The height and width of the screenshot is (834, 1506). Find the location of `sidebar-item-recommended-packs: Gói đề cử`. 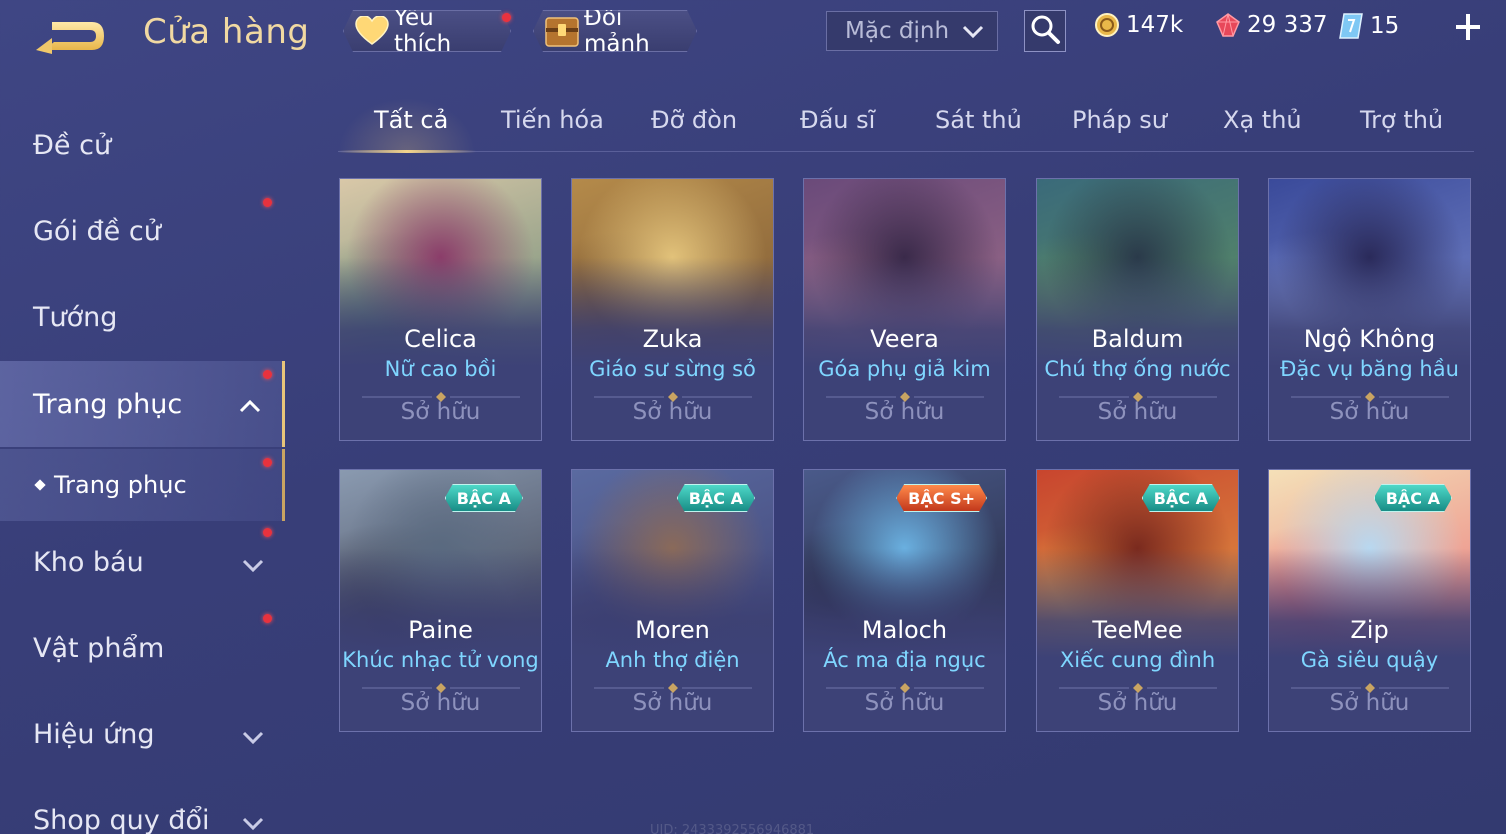

sidebar-item-recommended-packs: Gói đề cử is located at coordinates (142, 231).